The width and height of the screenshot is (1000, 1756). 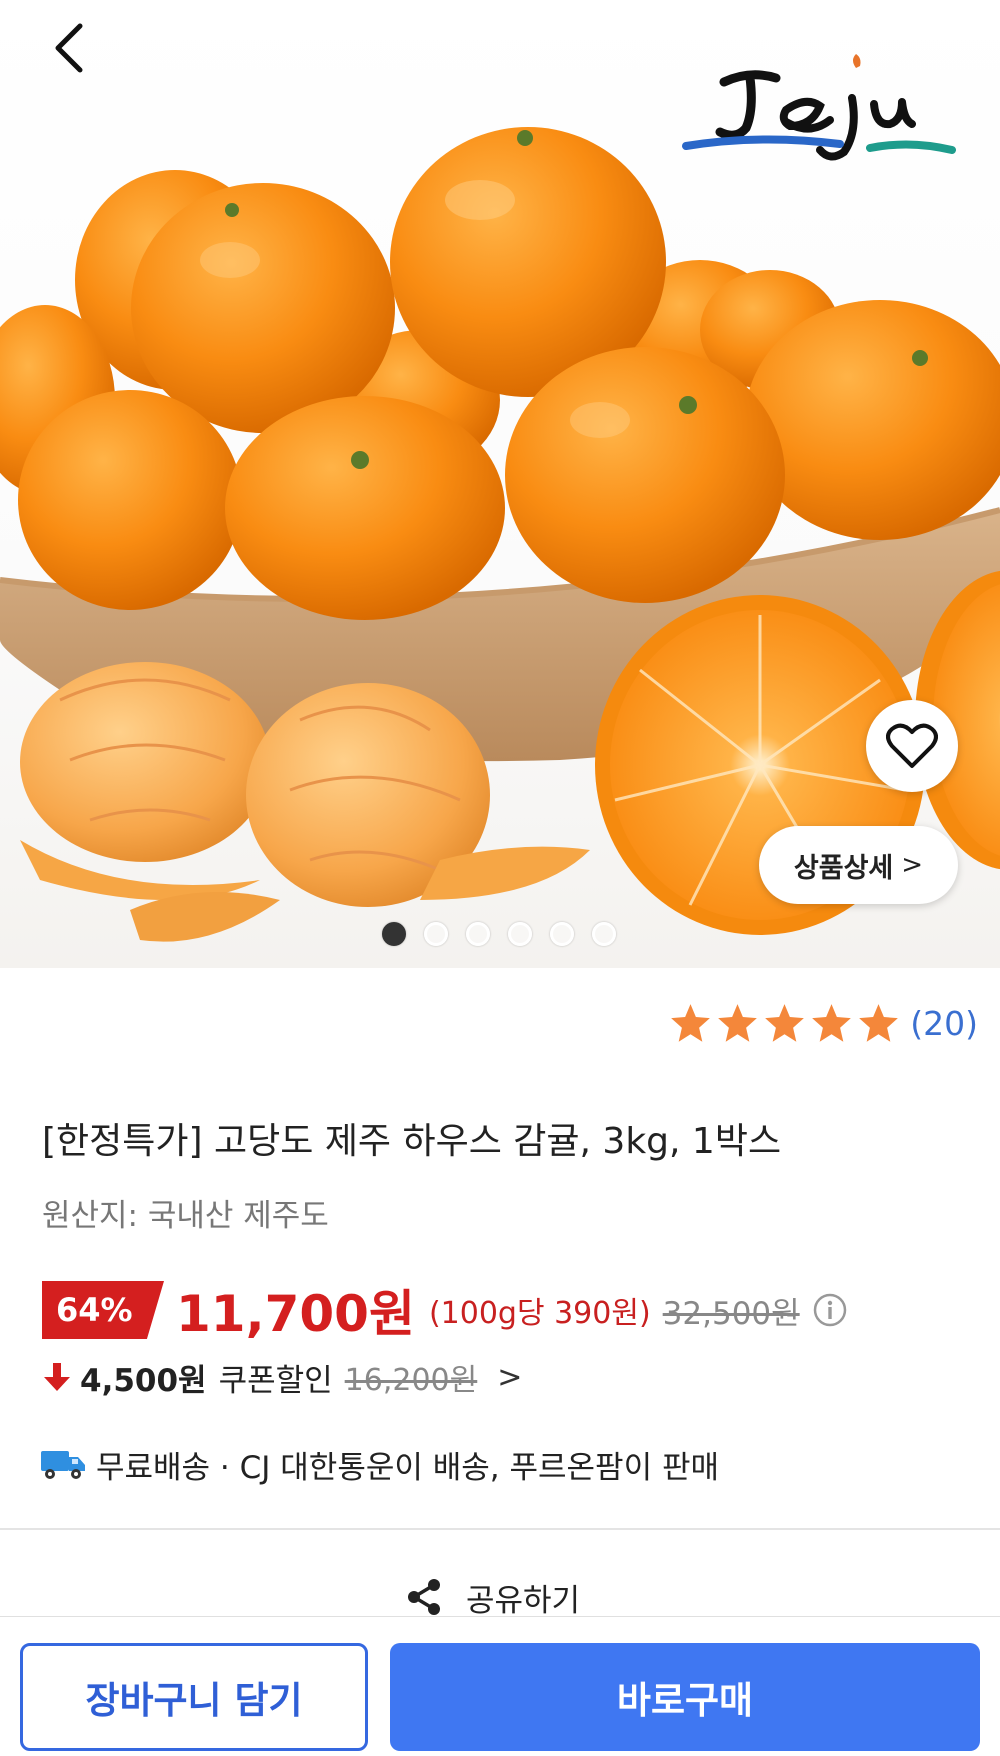 I want to click on discount-rate: 64%, so click(x=94, y=1310).